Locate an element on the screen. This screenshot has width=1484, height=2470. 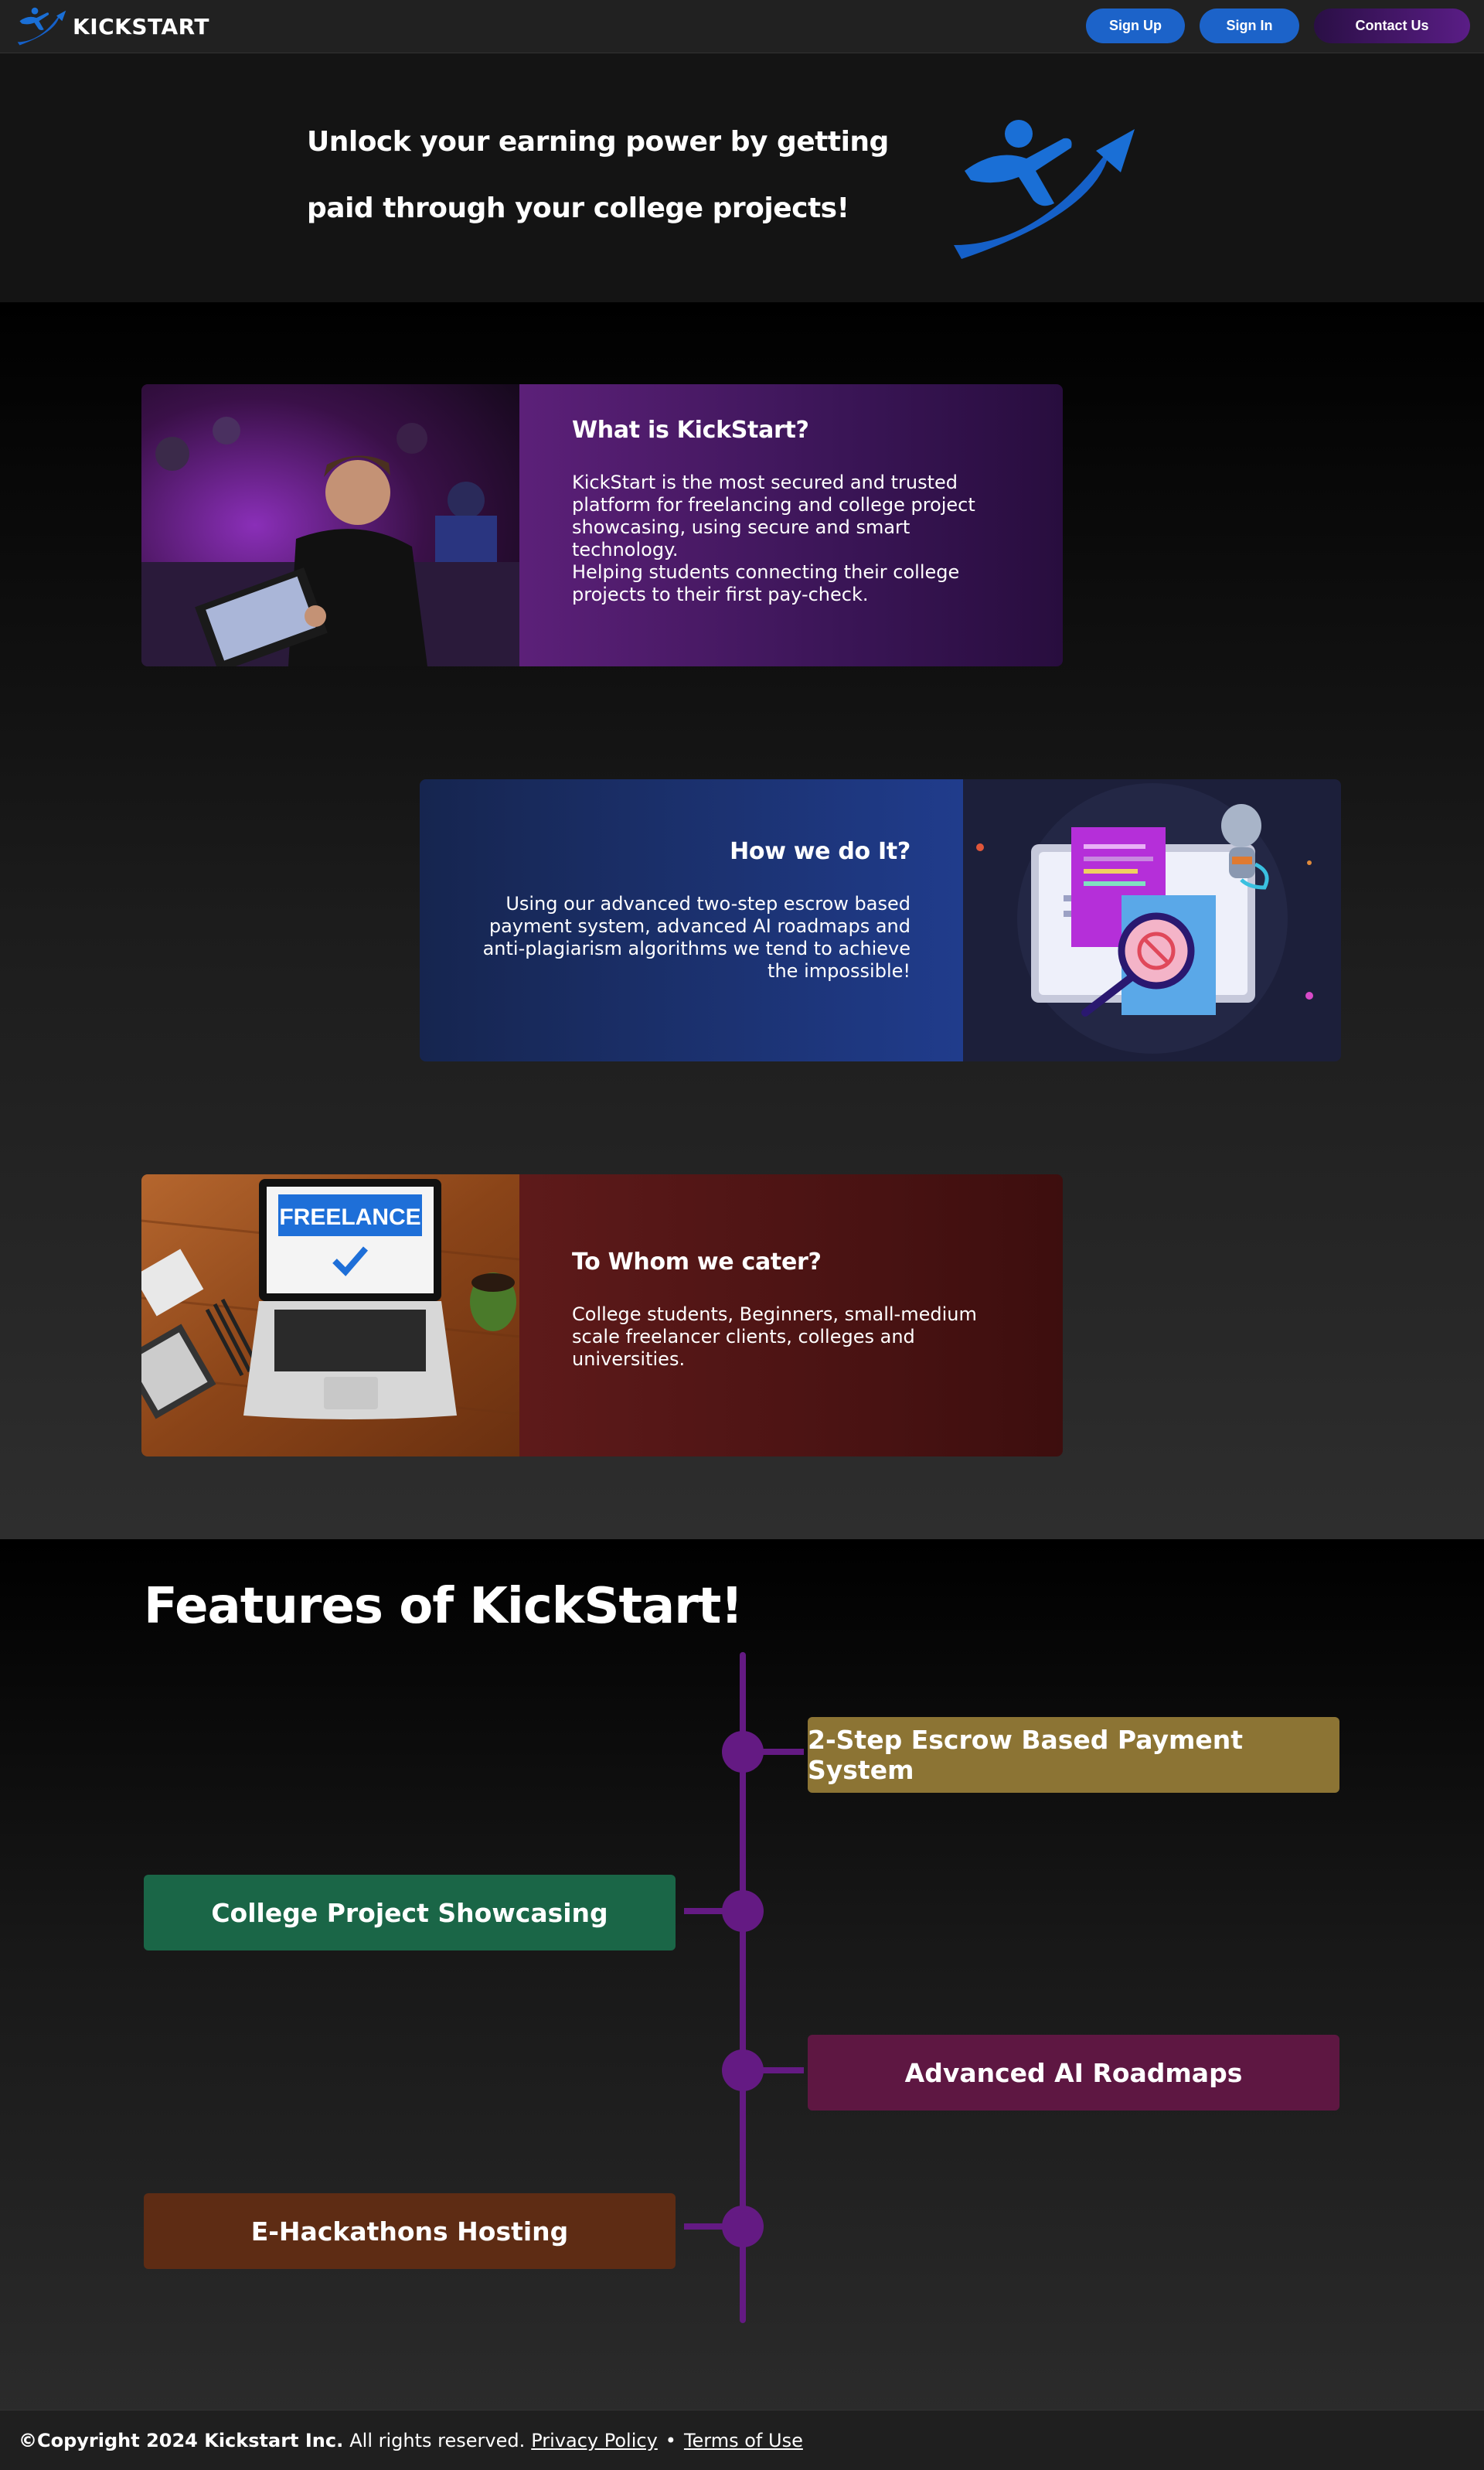
freelance-laptop-photo: FREELANCE is located at coordinates (330, 1315).